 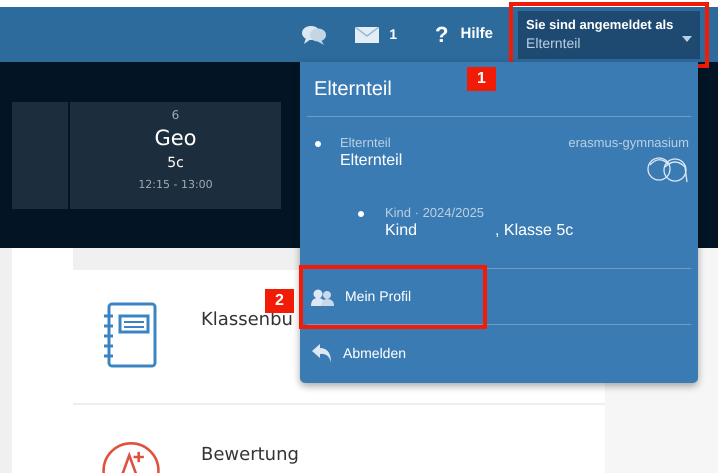 I want to click on child-name: Kind, so click(x=401, y=231).